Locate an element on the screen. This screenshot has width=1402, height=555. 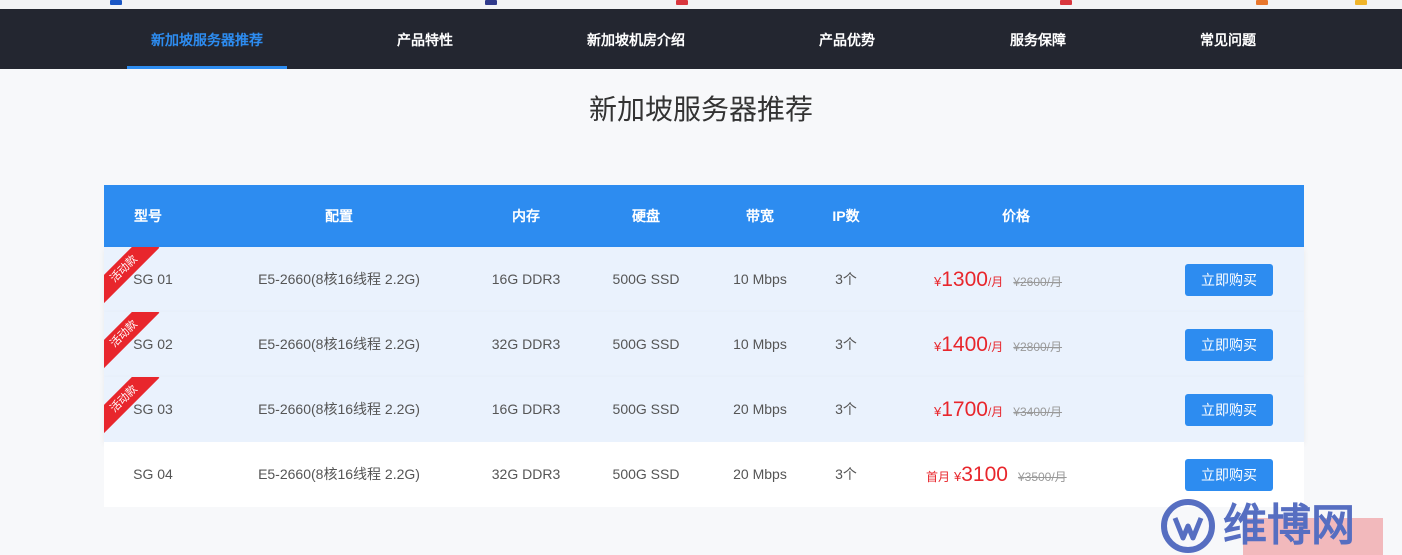
wb-logo-icon: 维博网 is located at coordinates (1272, 527).